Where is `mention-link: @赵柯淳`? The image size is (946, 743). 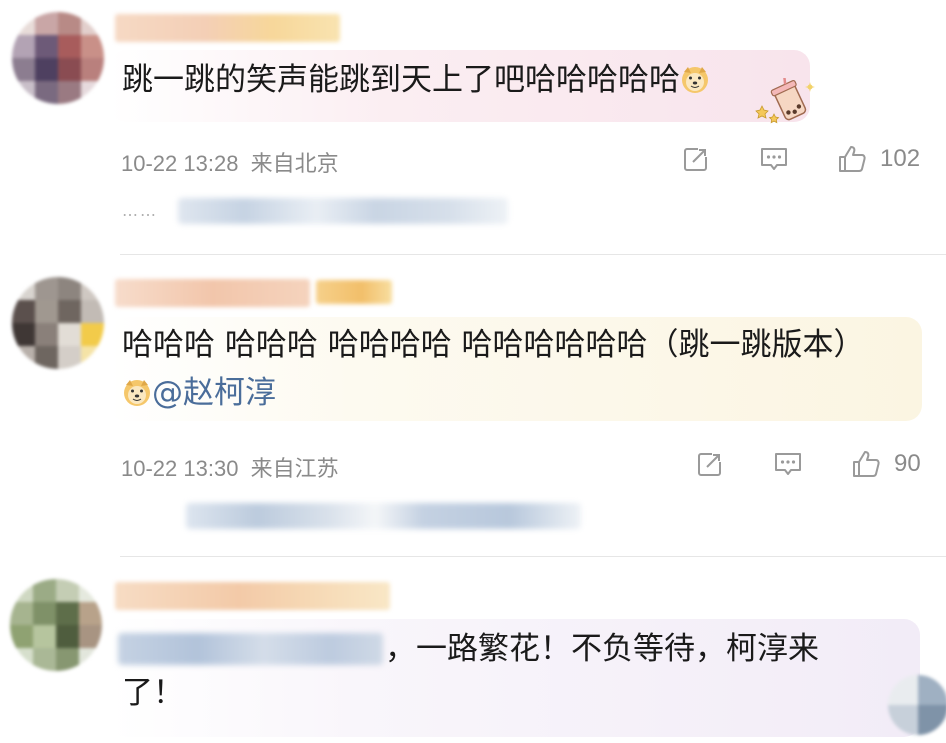 mention-link: @赵柯淳 is located at coordinates (214, 393).